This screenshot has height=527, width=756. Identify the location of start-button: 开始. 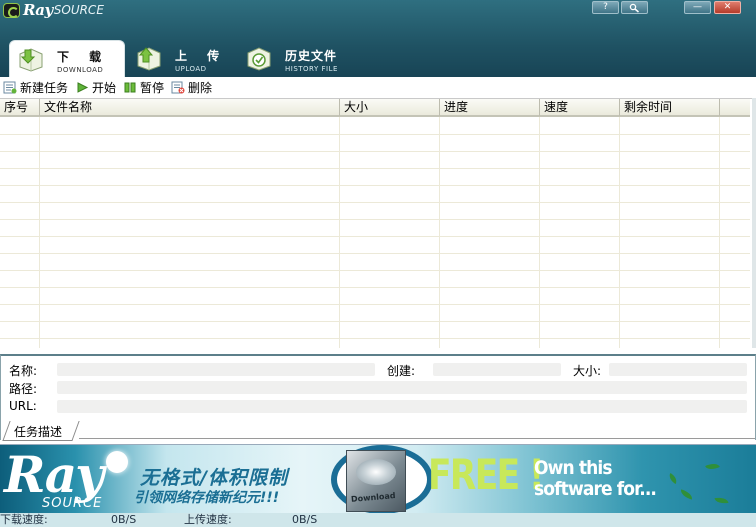
(96, 87).